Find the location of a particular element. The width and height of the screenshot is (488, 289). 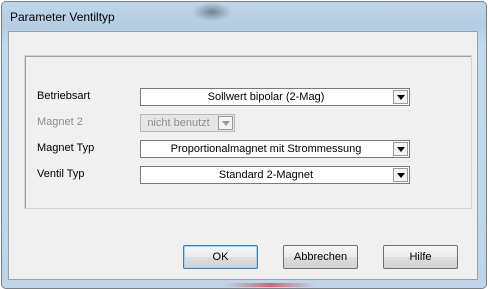

taskbar-accent is located at coordinates (270, 285).